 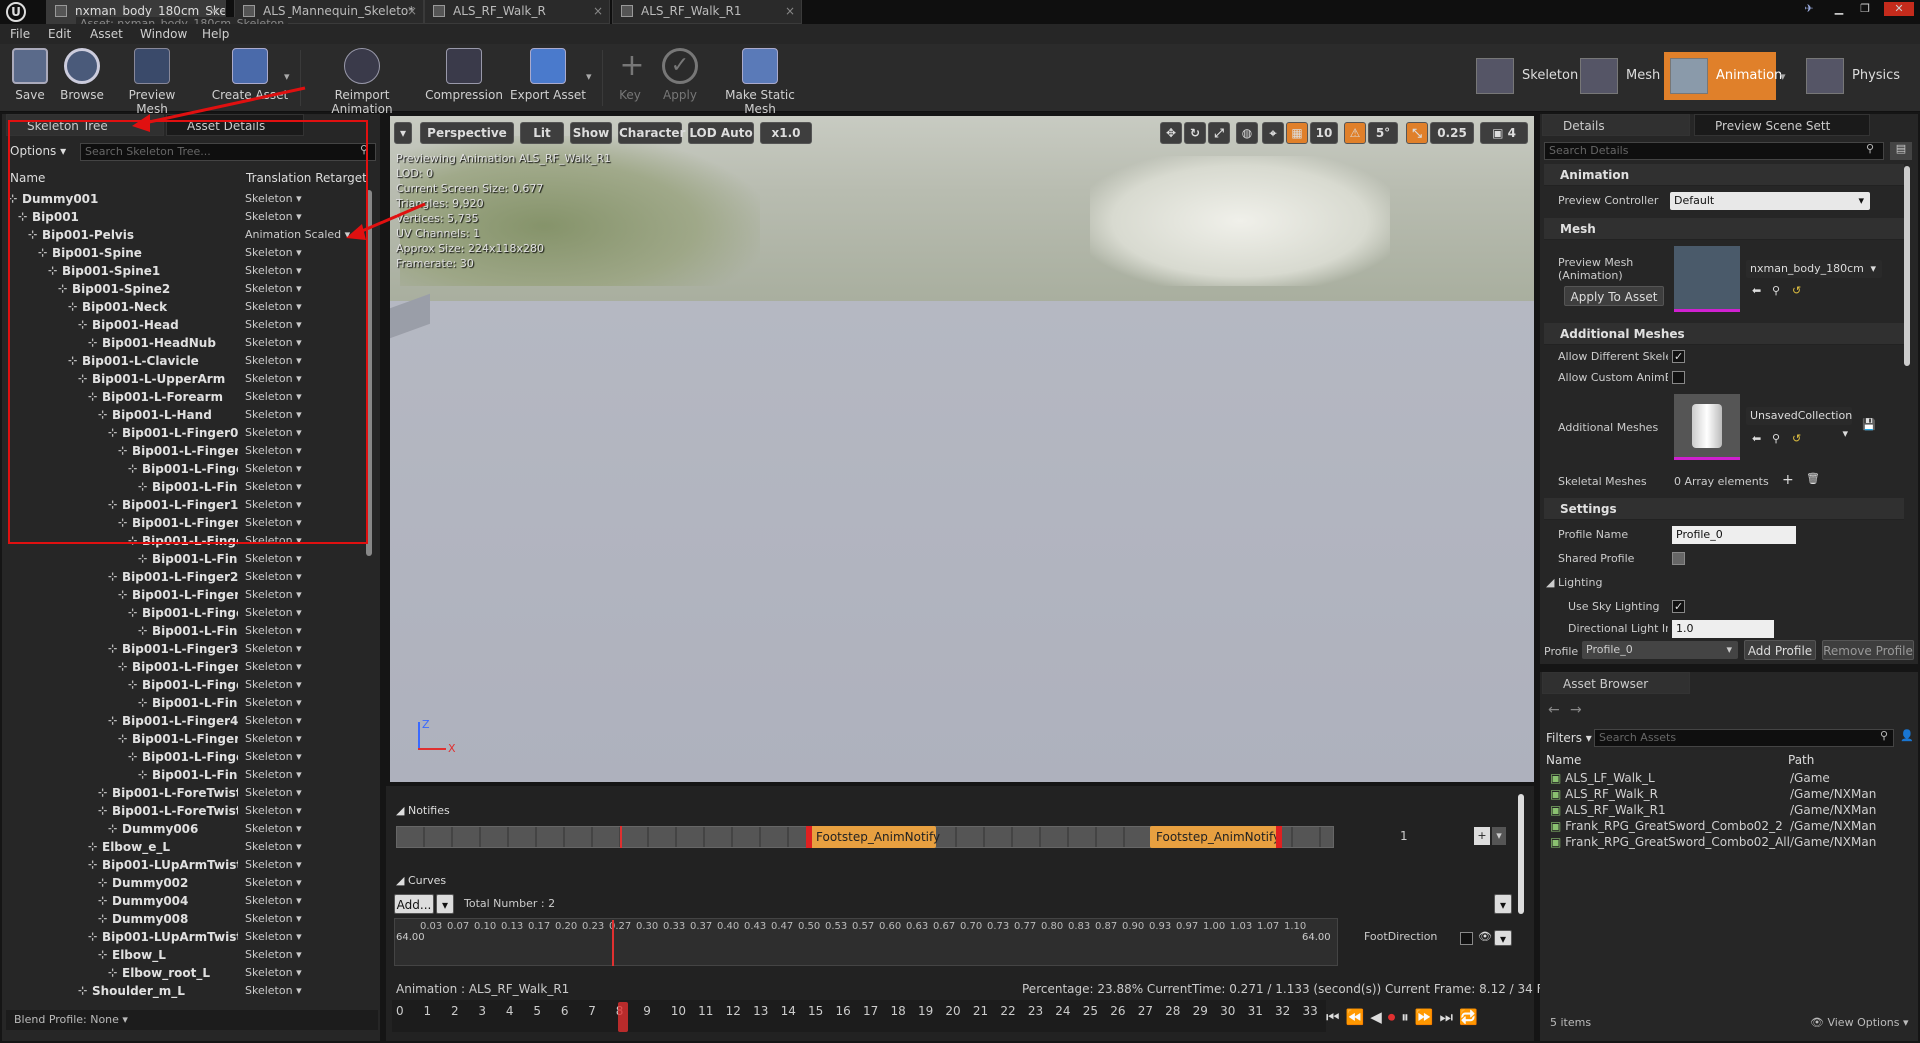 I want to click on tab-details: Details, so click(x=1616, y=125).